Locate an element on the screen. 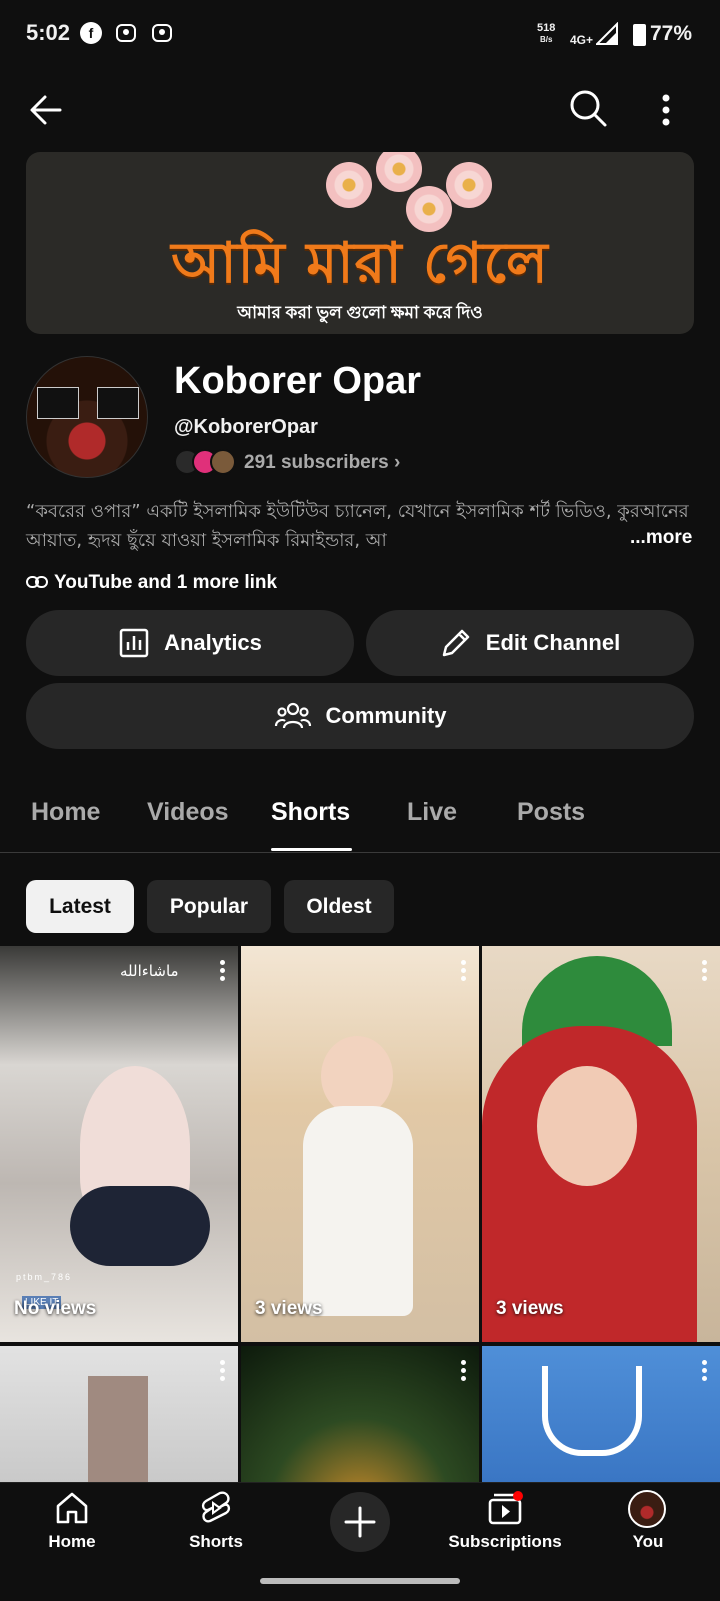 The height and width of the screenshot is (1601, 720). chevron-right-icon: › is located at coordinates (397, 462).